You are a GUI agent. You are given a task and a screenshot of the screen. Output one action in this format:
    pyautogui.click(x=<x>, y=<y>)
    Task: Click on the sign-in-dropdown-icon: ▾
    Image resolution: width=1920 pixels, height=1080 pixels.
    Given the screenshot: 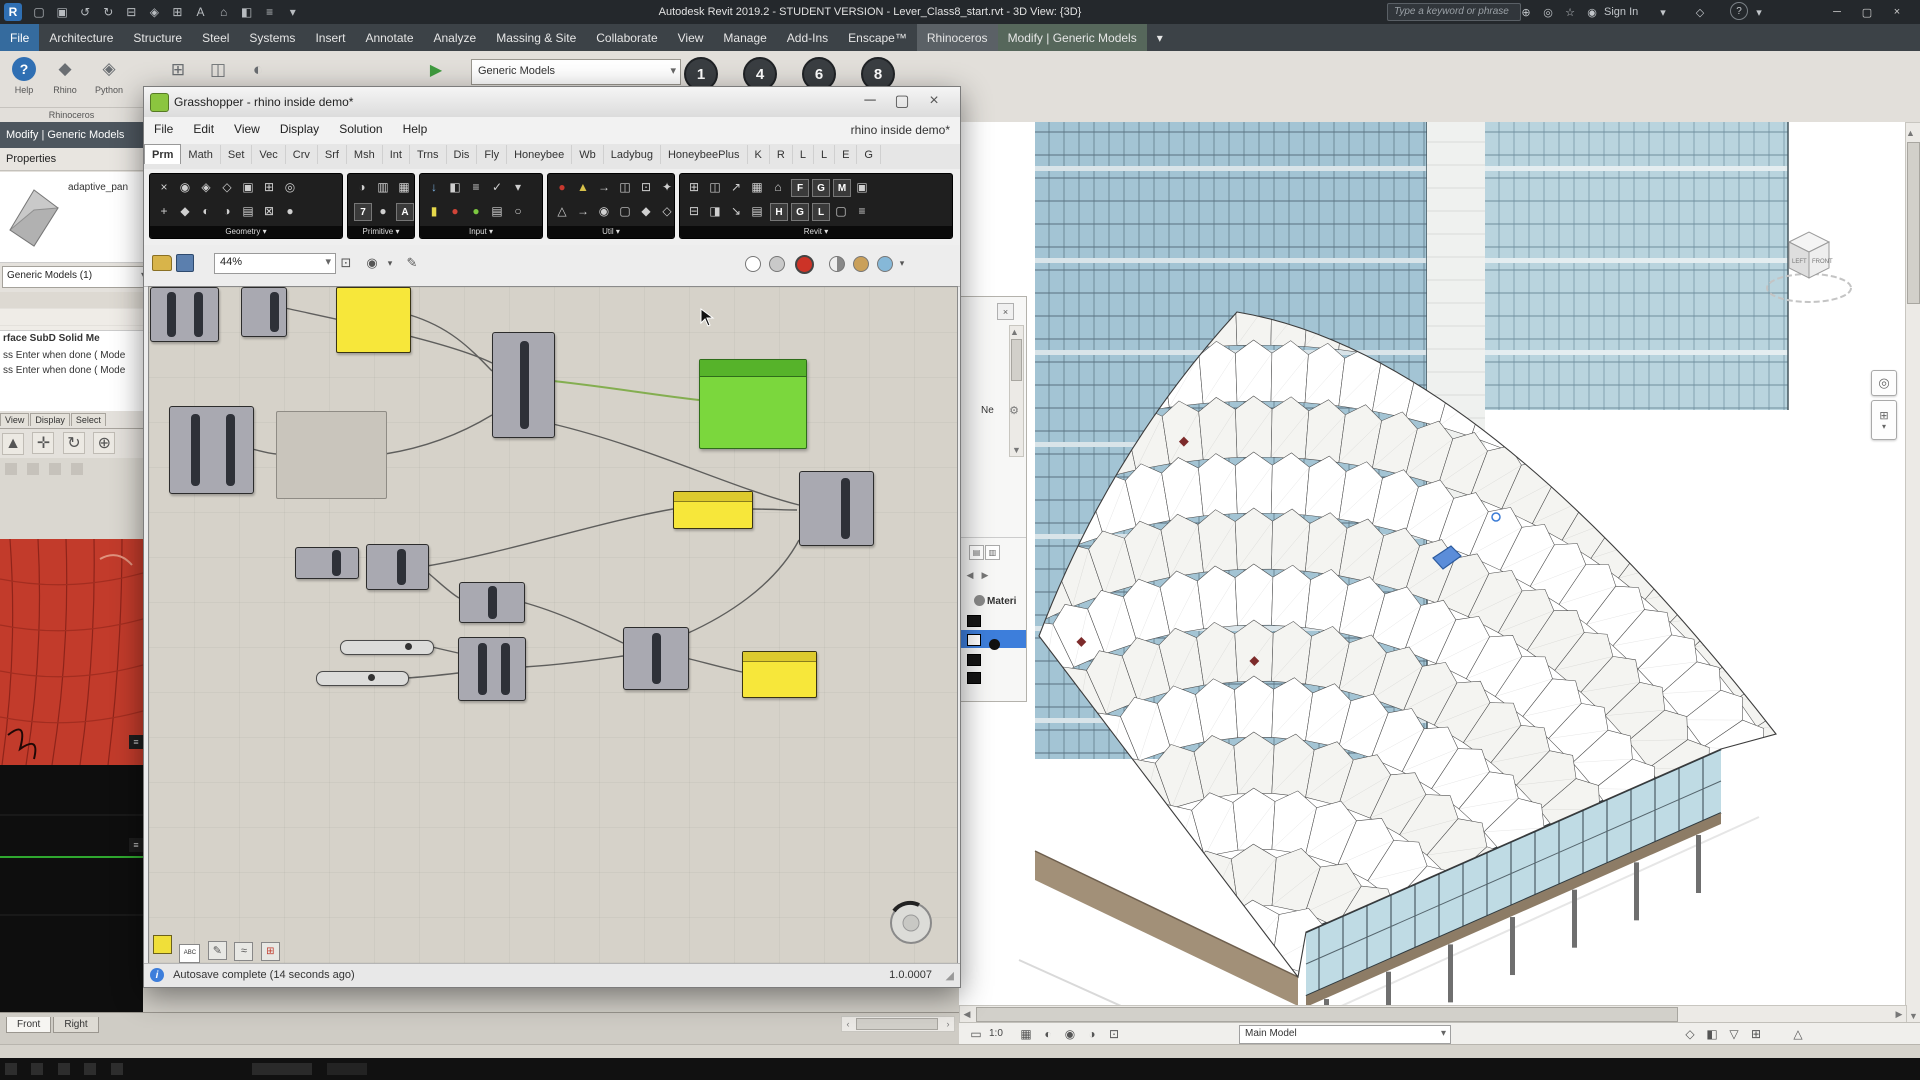 What is the action you would take?
    pyautogui.click(x=1663, y=12)
    